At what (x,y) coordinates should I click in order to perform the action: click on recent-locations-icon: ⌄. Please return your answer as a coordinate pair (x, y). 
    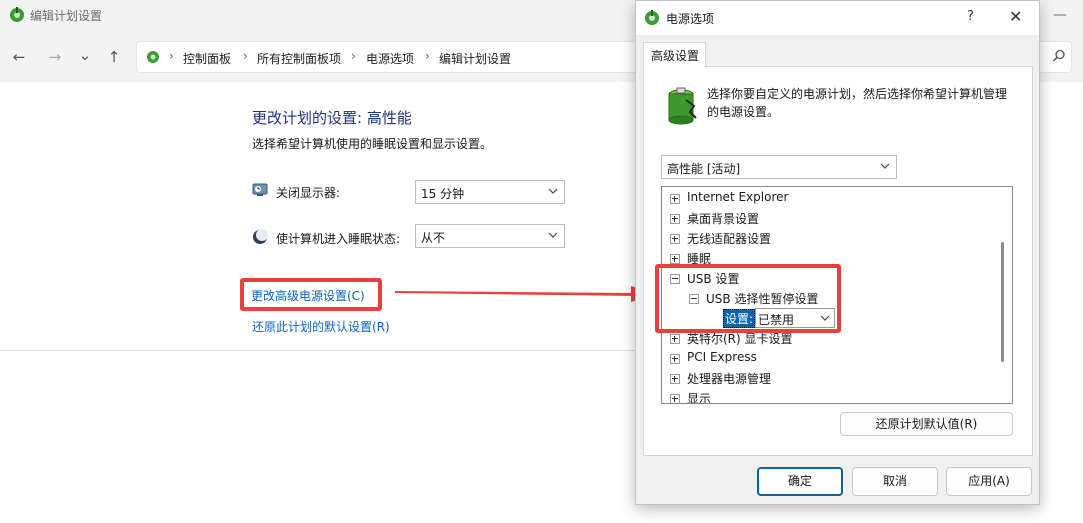
    Looking at the image, I should click on (85, 55).